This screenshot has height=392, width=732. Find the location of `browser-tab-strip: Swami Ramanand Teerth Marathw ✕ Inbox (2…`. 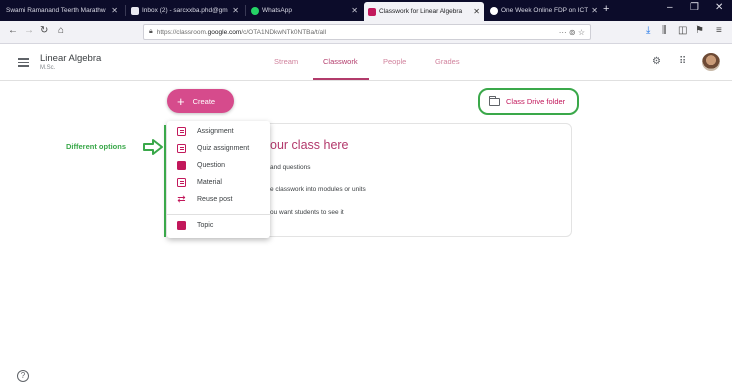

browser-tab-strip: Swami Ramanand Teerth Marathw ✕ Inbox (2… is located at coordinates (366, 10).